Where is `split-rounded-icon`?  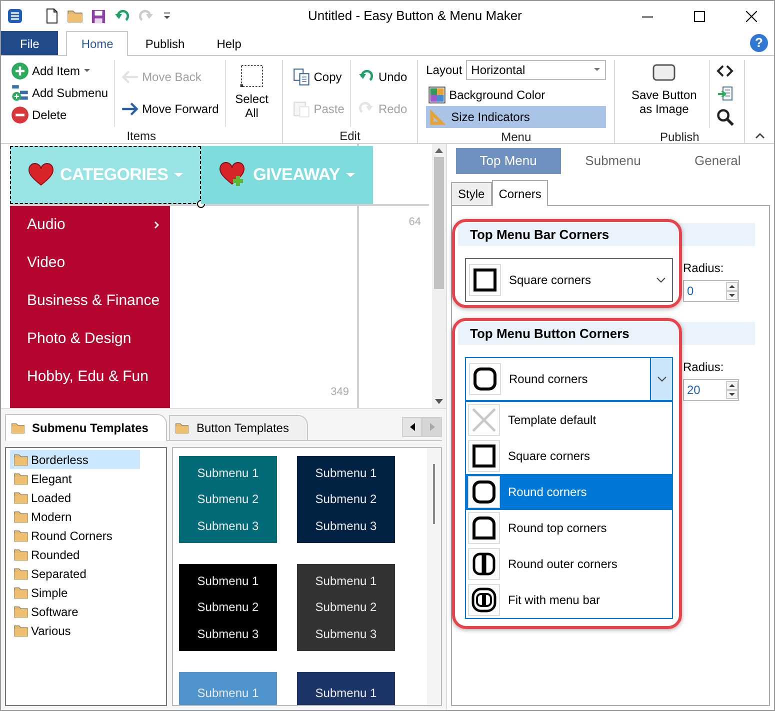
split-rounded-icon is located at coordinates (484, 564).